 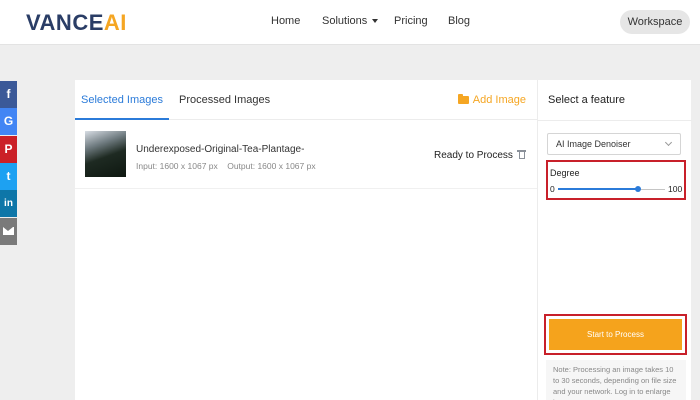 What do you see at coordinates (552, 189) in the screenshot?
I see `degree-min-label: 0` at bounding box center [552, 189].